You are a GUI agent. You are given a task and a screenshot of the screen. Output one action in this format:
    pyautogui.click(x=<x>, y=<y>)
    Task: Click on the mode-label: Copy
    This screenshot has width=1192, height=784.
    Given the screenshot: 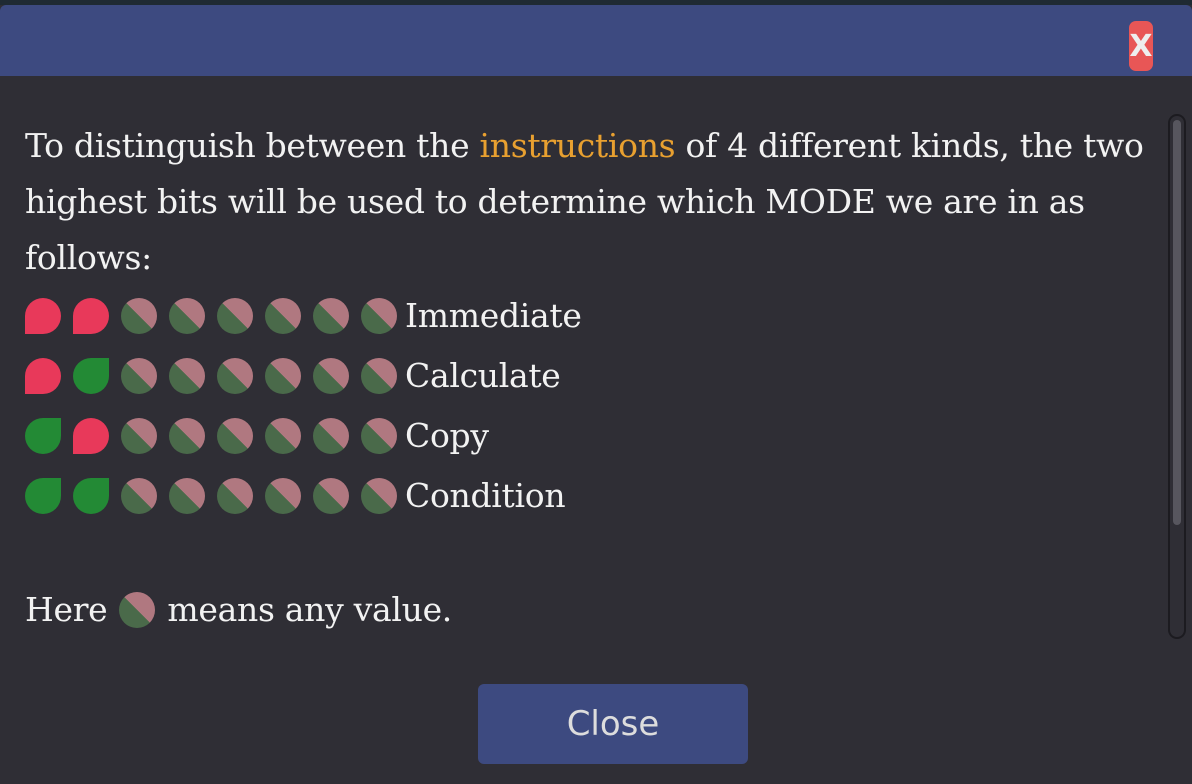 What is the action you would take?
    pyautogui.click(x=447, y=435)
    